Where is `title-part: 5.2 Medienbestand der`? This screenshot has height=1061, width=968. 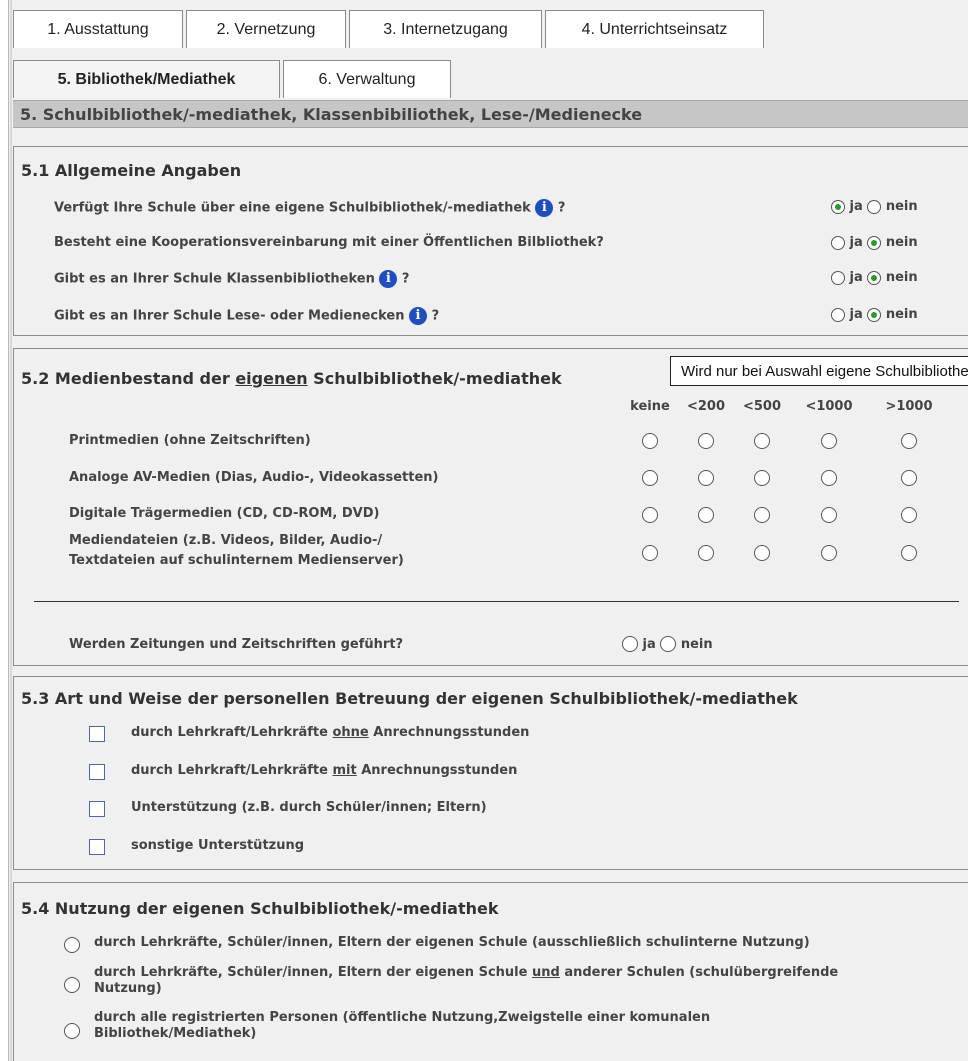 title-part: 5.2 Medienbestand der is located at coordinates (128, 378).